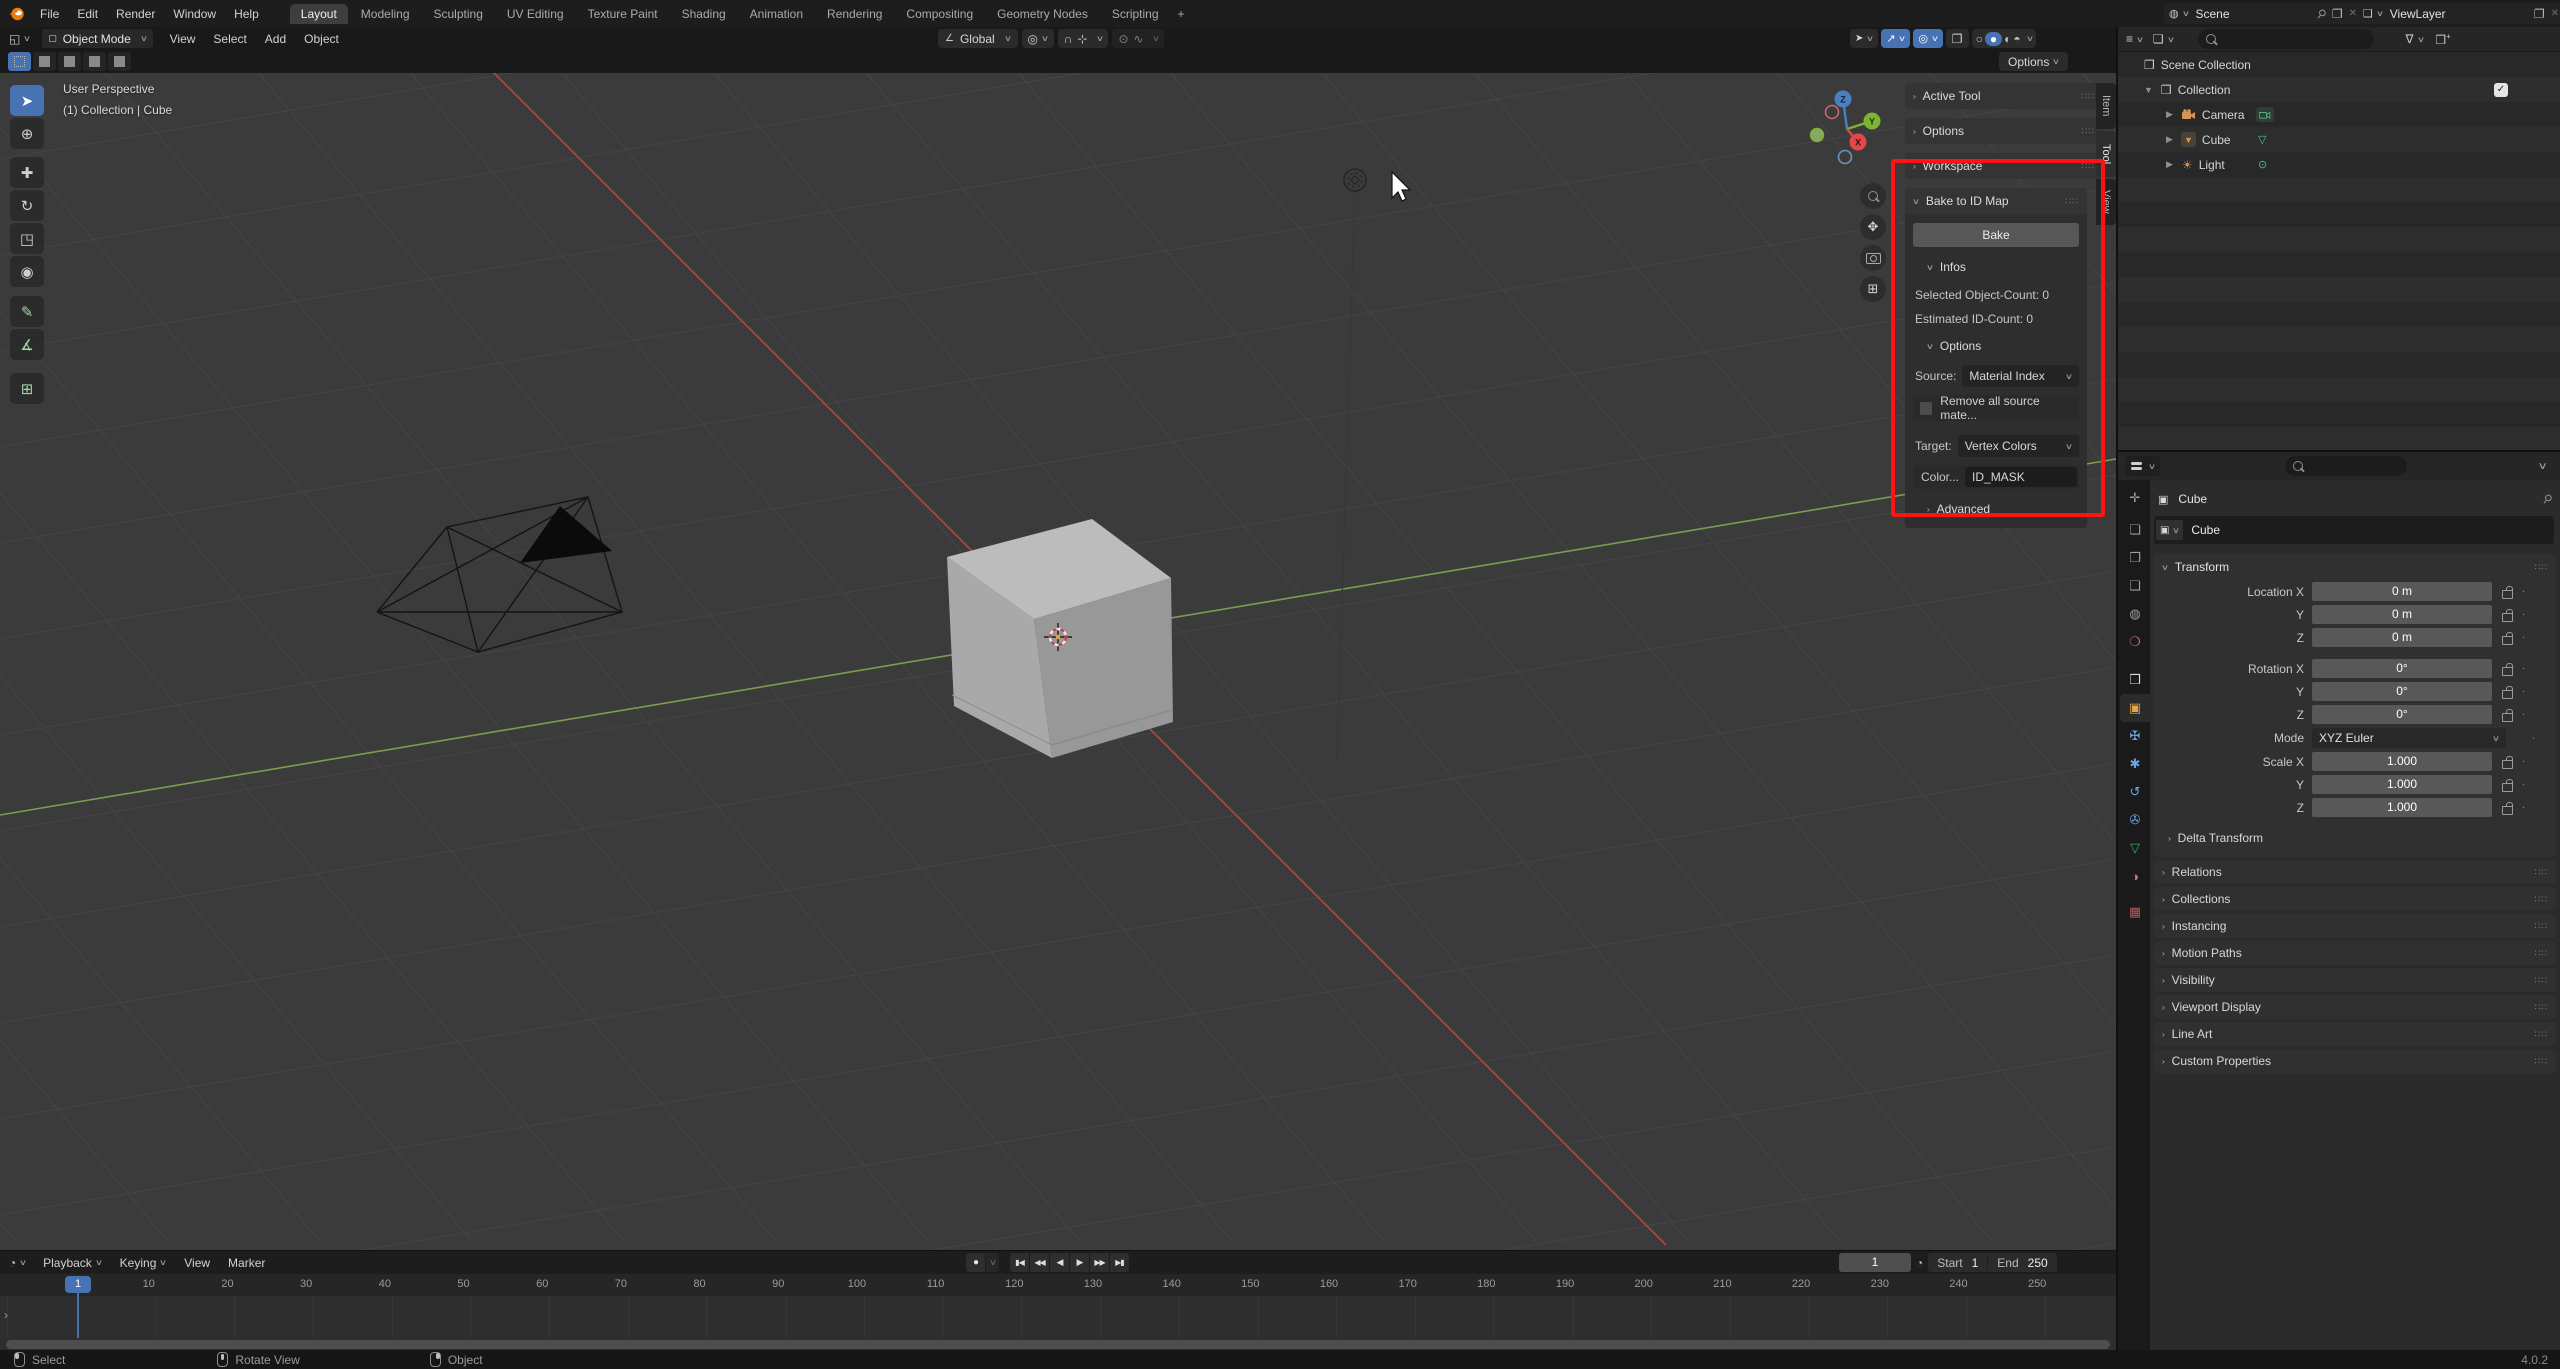 The height and width of the screenshot is (1369, 2560). I want to click on new-scene-icon: ❐, so click(2337, 14).